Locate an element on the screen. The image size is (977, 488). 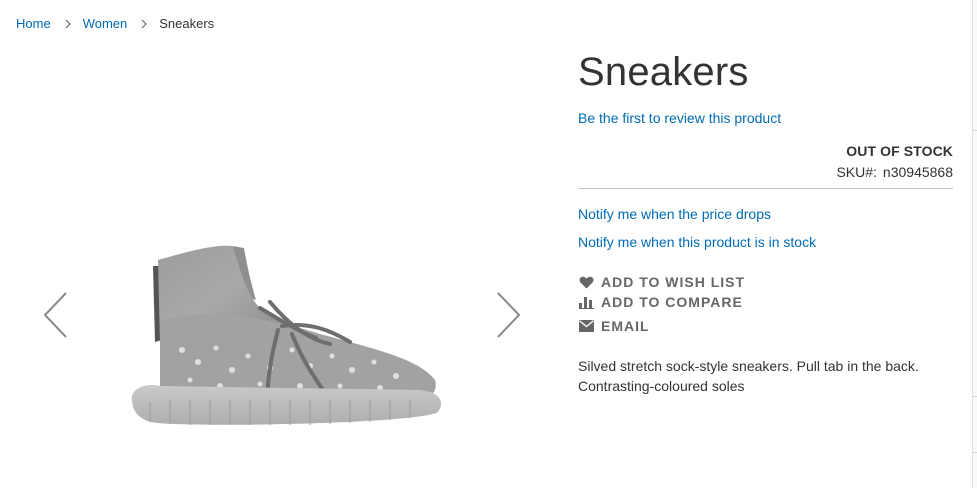
gallery-next-button is located at coordinates (509, 315).